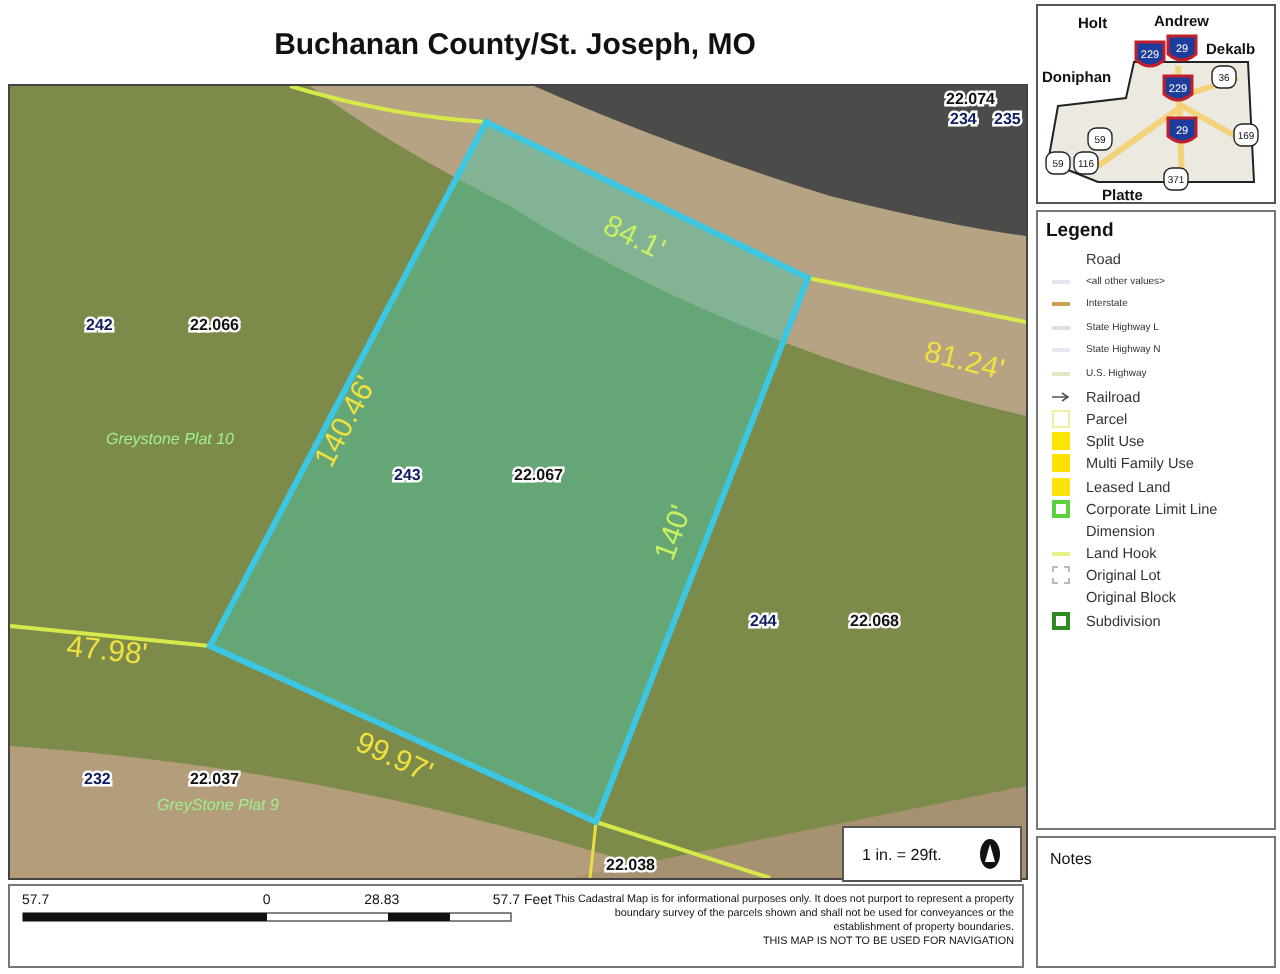 This screenshot has width=1280, height=974. I want to click on parcel-number: 22.037, so click(214, 779).